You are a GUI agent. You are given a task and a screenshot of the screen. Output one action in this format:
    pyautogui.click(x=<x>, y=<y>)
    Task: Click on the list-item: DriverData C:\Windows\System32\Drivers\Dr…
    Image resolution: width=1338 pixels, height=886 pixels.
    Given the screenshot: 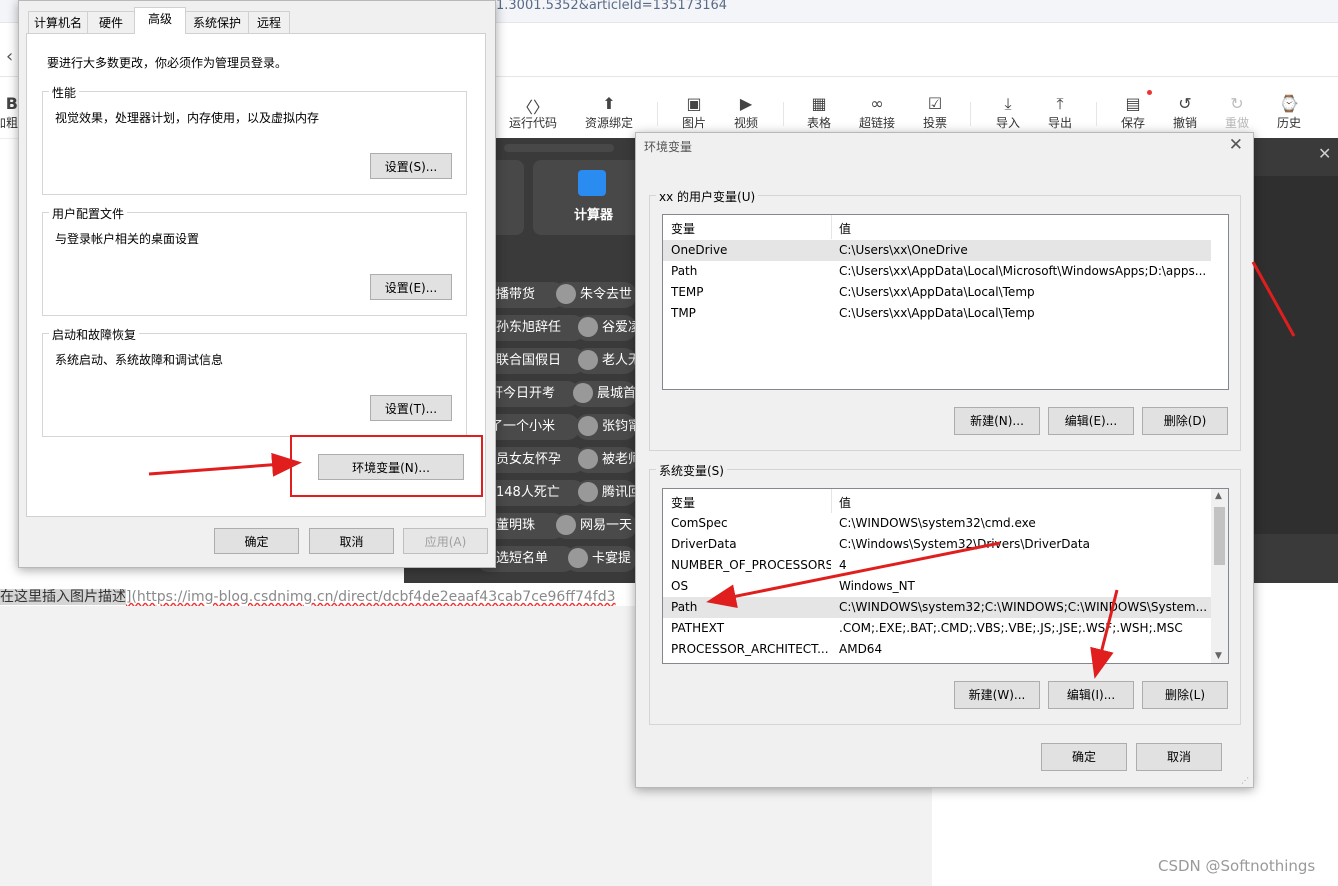 What is the action you would take?
    pyautogui.click(x=937, y=544)
    